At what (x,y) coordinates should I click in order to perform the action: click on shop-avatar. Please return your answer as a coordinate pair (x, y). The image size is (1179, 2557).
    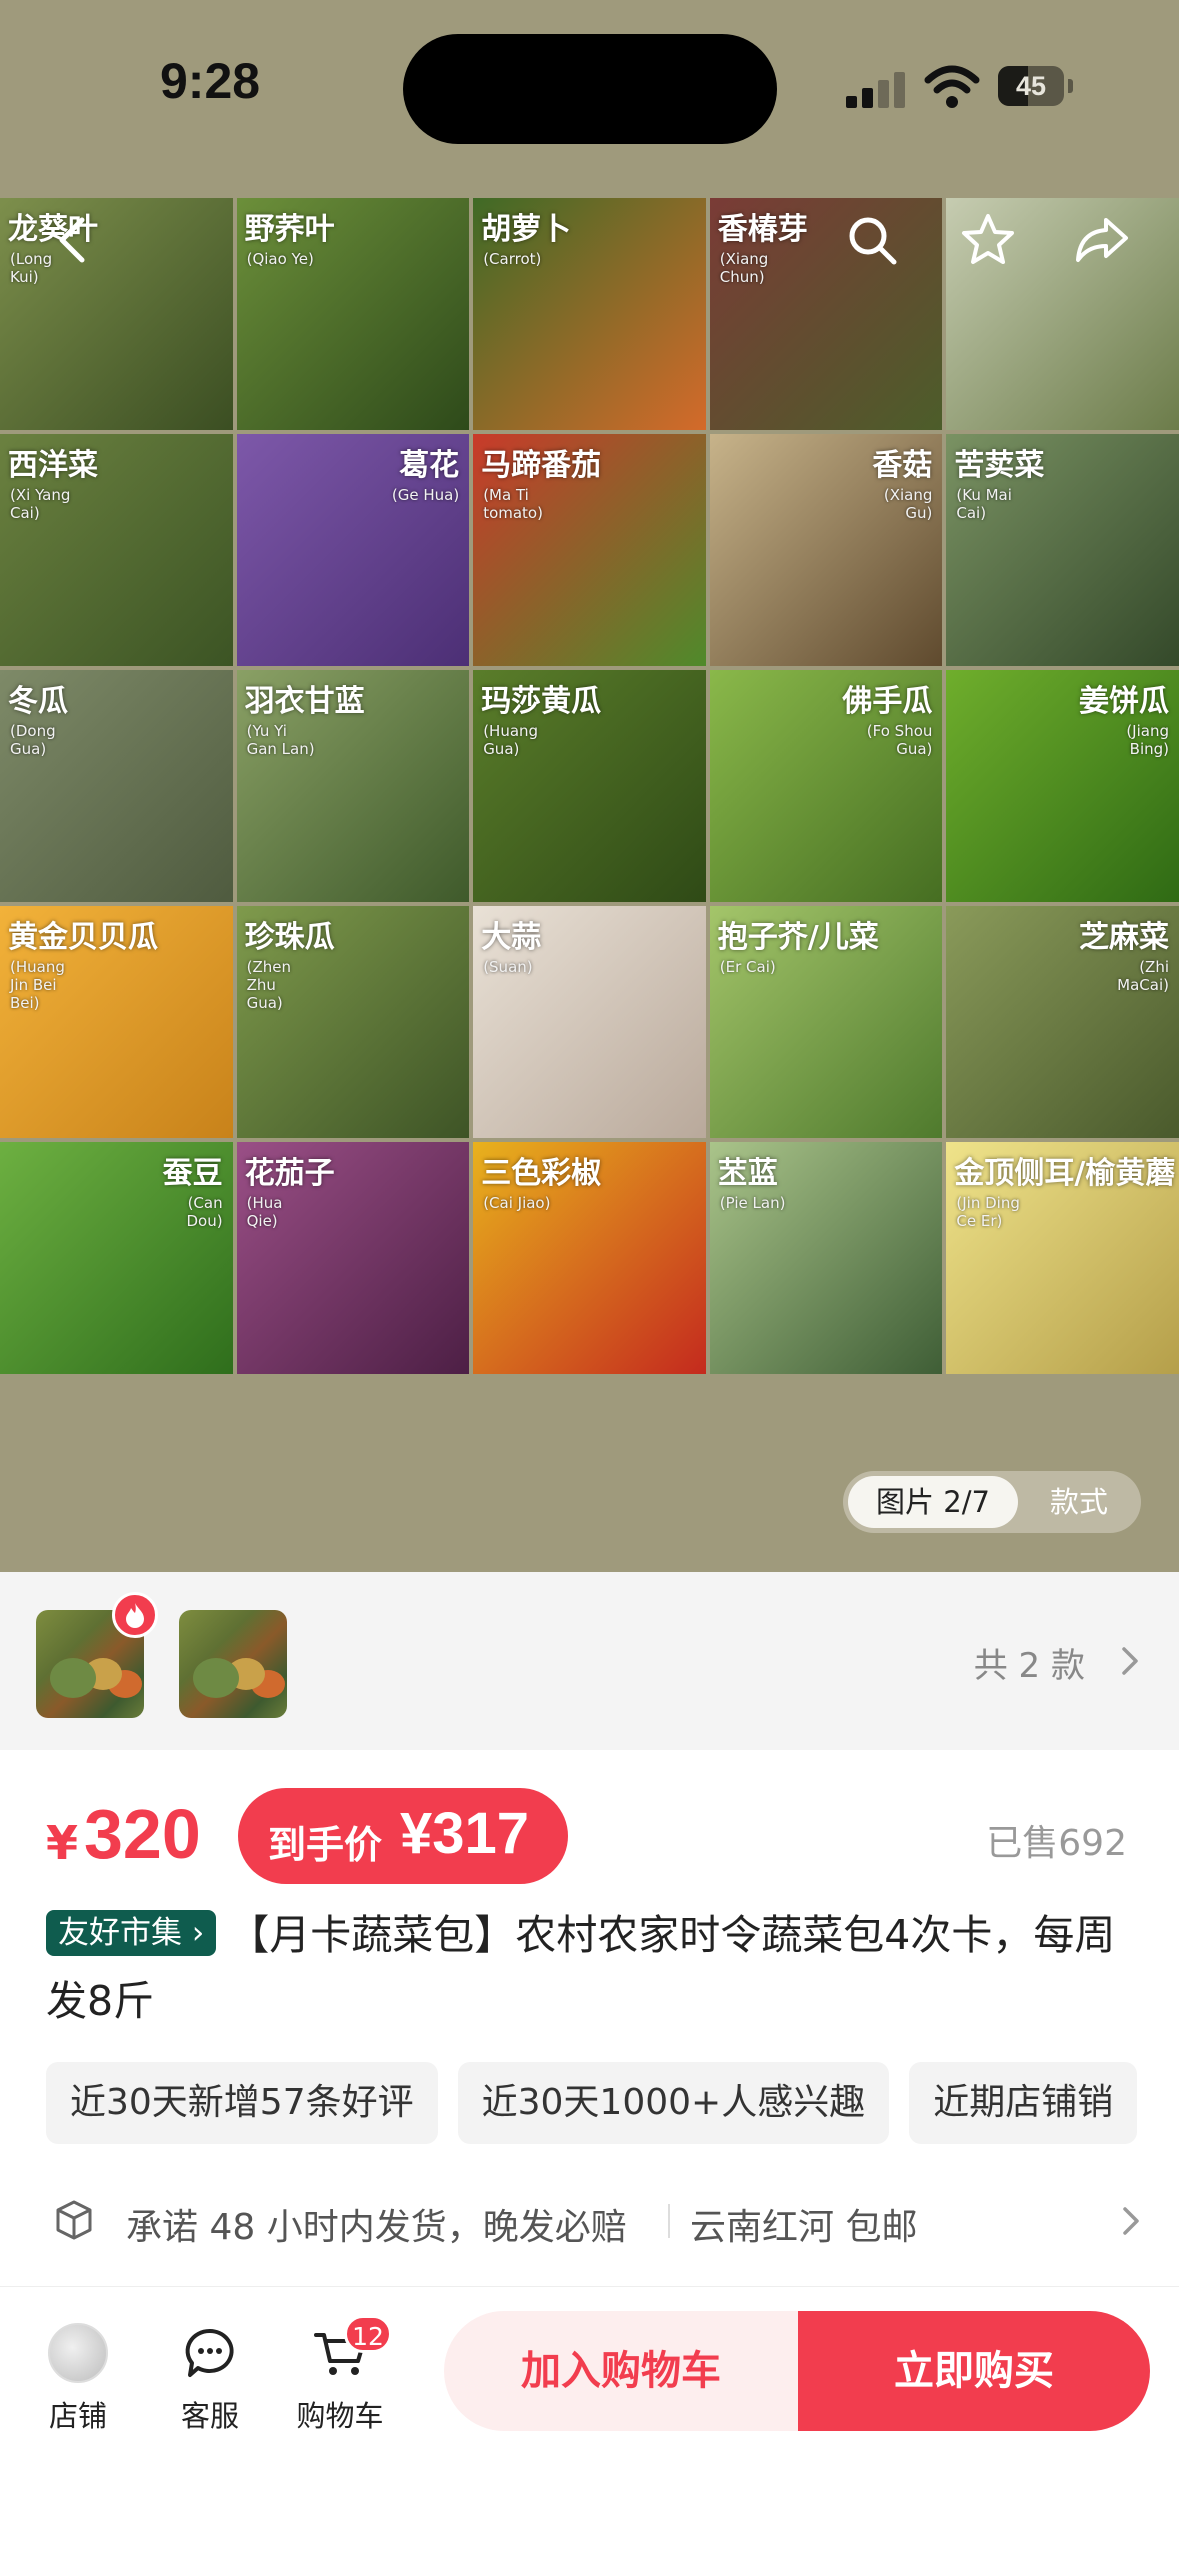
    Looking at the image, I should click on (78, 2353).